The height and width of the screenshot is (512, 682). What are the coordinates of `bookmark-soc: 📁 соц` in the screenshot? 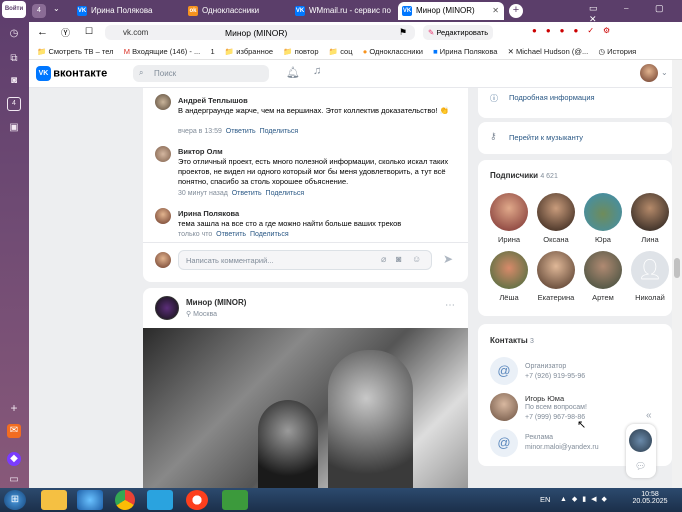 It's located at (341, 51).